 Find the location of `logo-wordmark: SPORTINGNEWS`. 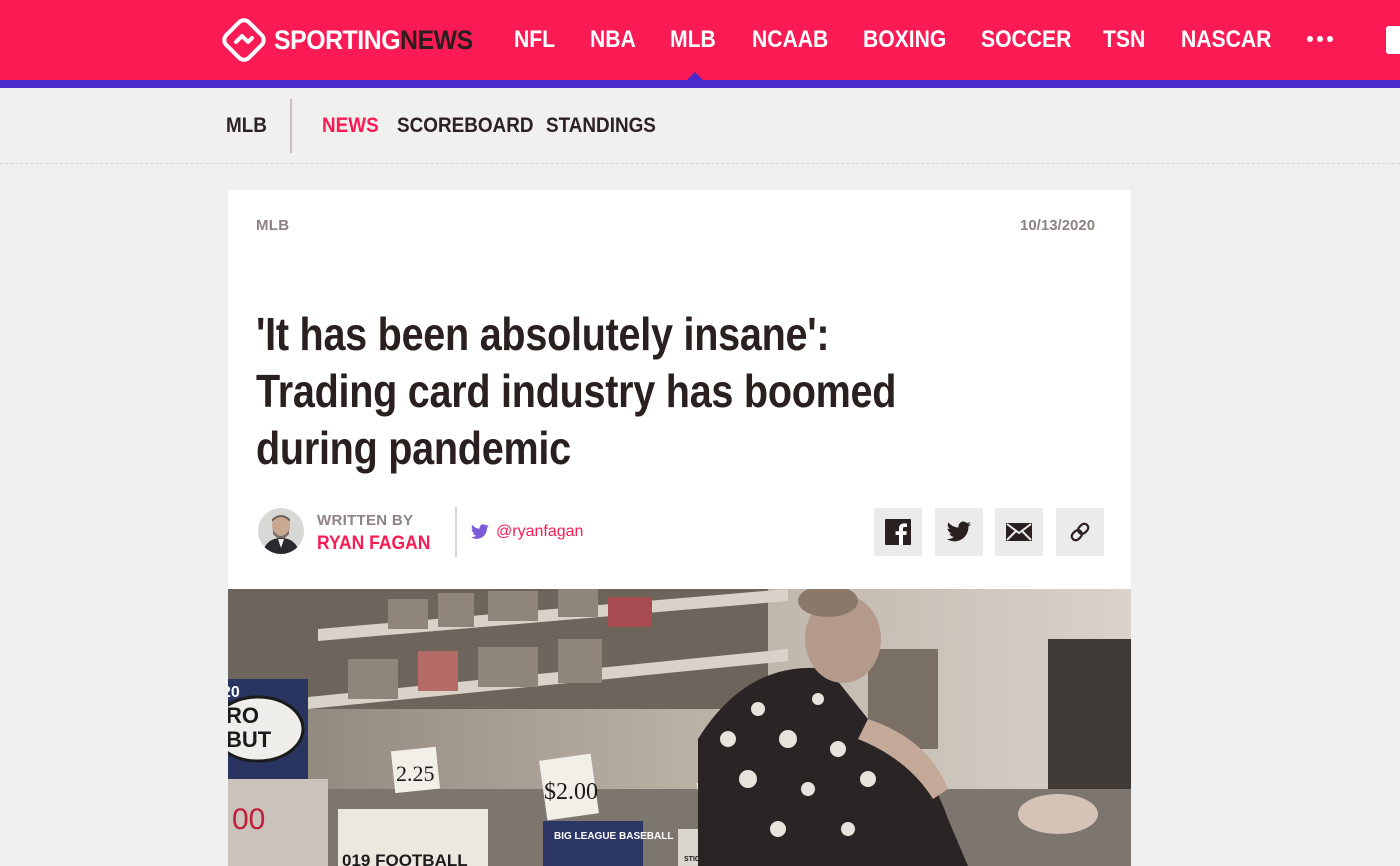

logo-wordmark: SPORTINGNEWS is located at coordinates (373, 39).